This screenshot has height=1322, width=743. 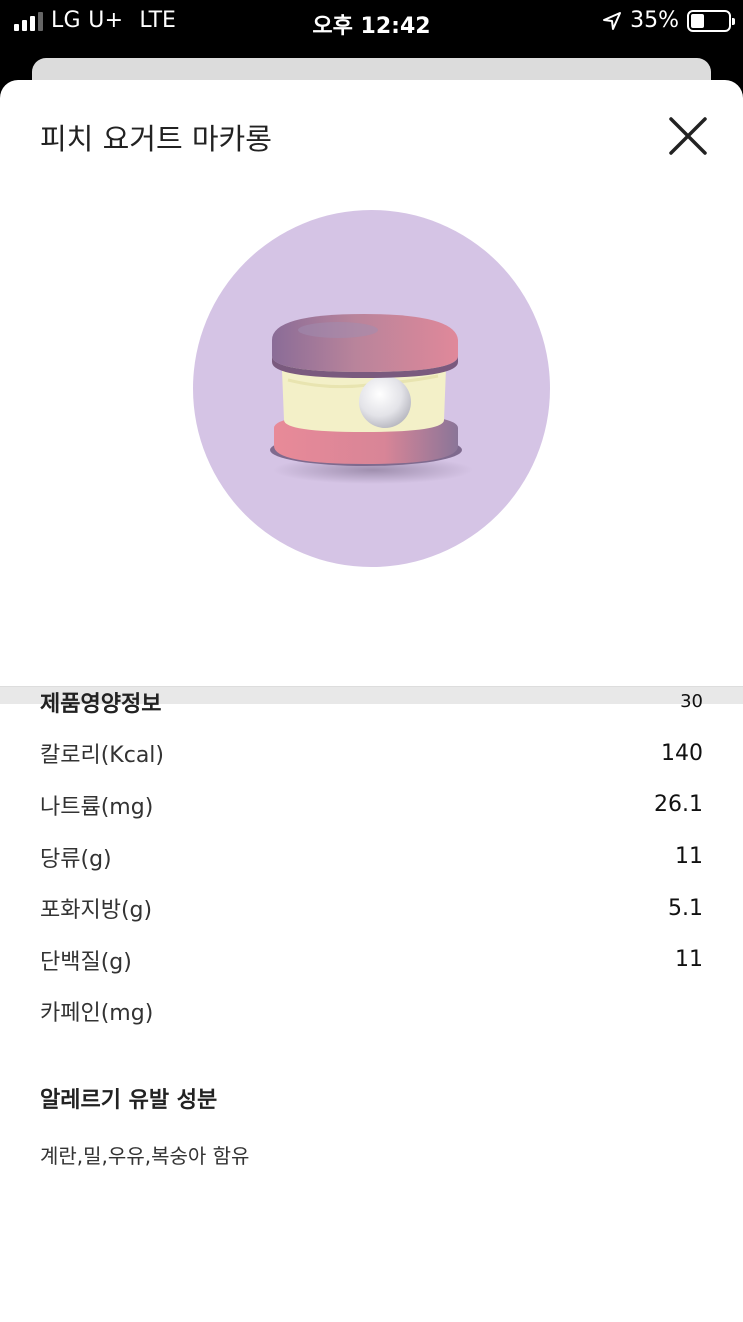 I want to click on product-title: 피치 요거트 마카롱, so click(x=156, y=139).